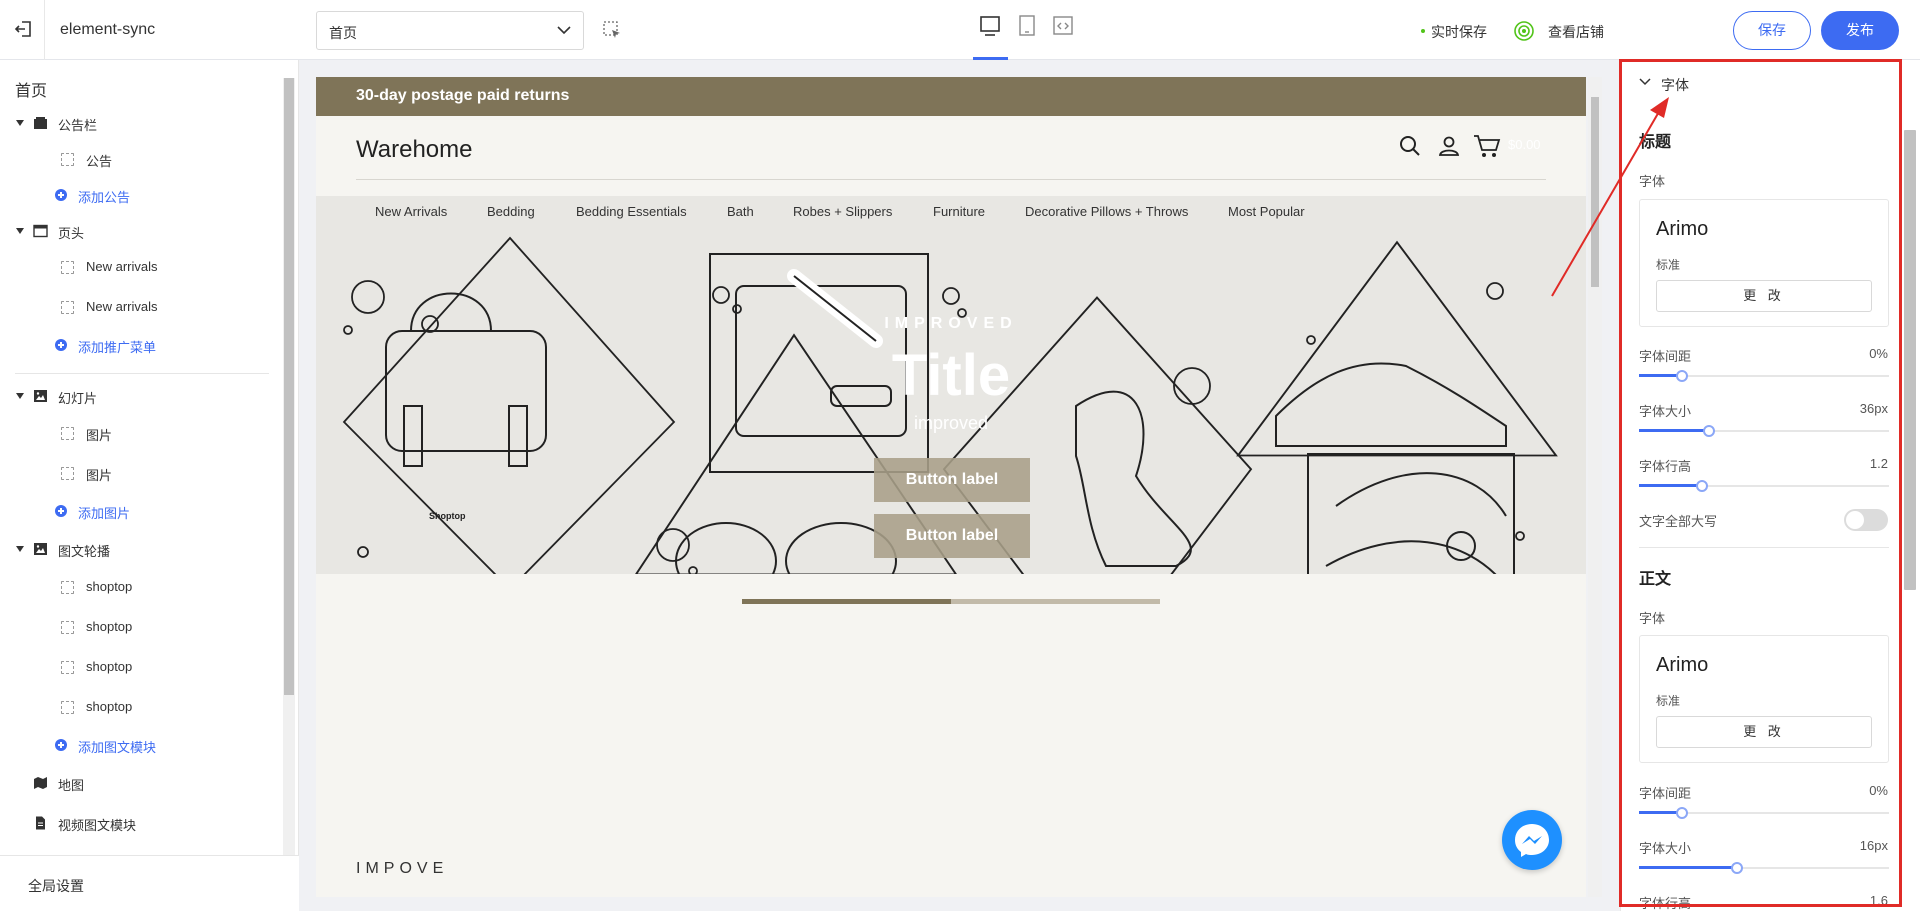 The width and height of the screenshot is (1920, 911). Describe the element at coordinates (1652, 181) in the screenshot. I see `heading-font-label: 字体` at that location.